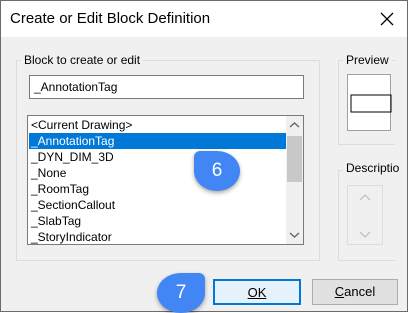 The height and width of the screenshot is (313, 408). I want to click on cancel-button: Cancel, so click(355, 292).